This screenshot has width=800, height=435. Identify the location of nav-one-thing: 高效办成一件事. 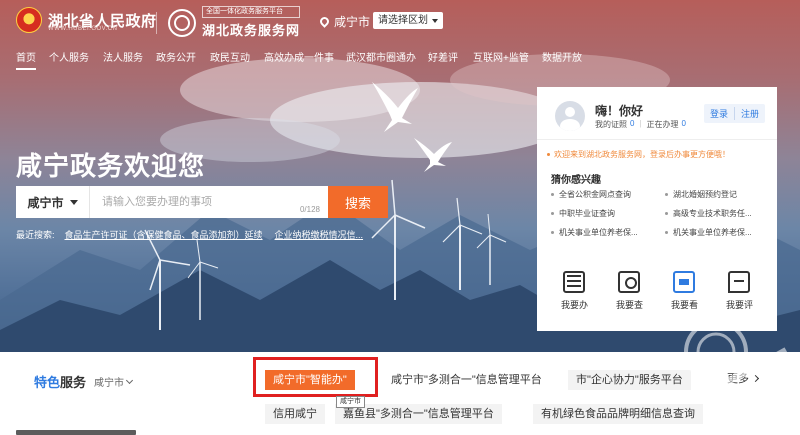
(299, 59).